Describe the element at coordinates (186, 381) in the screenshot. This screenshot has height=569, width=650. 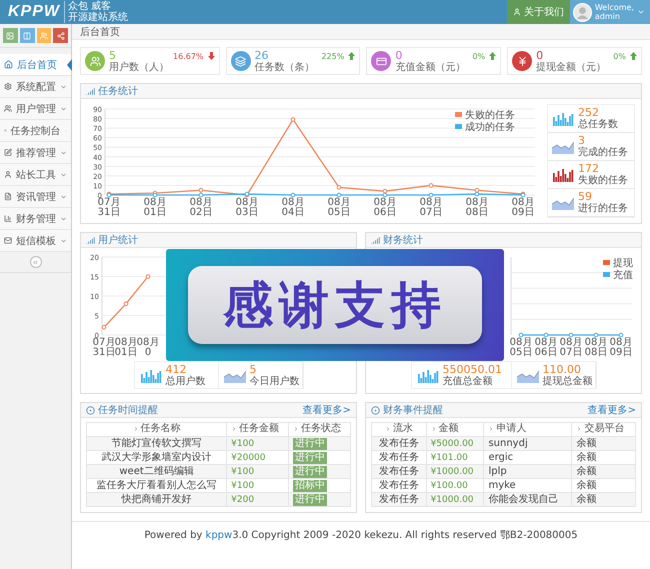
I see `summary-label: 总用户数` at that location.